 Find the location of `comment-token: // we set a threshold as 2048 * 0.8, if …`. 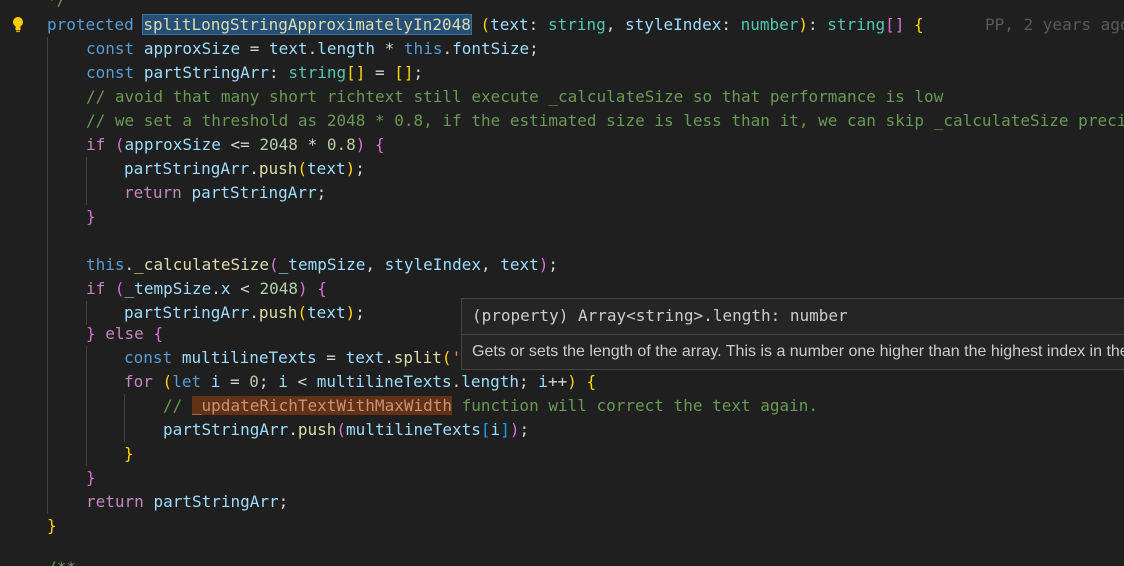

comment-token: // we set a threshold as 2048 * 0.8, if … is located at coordinates (605, 120).